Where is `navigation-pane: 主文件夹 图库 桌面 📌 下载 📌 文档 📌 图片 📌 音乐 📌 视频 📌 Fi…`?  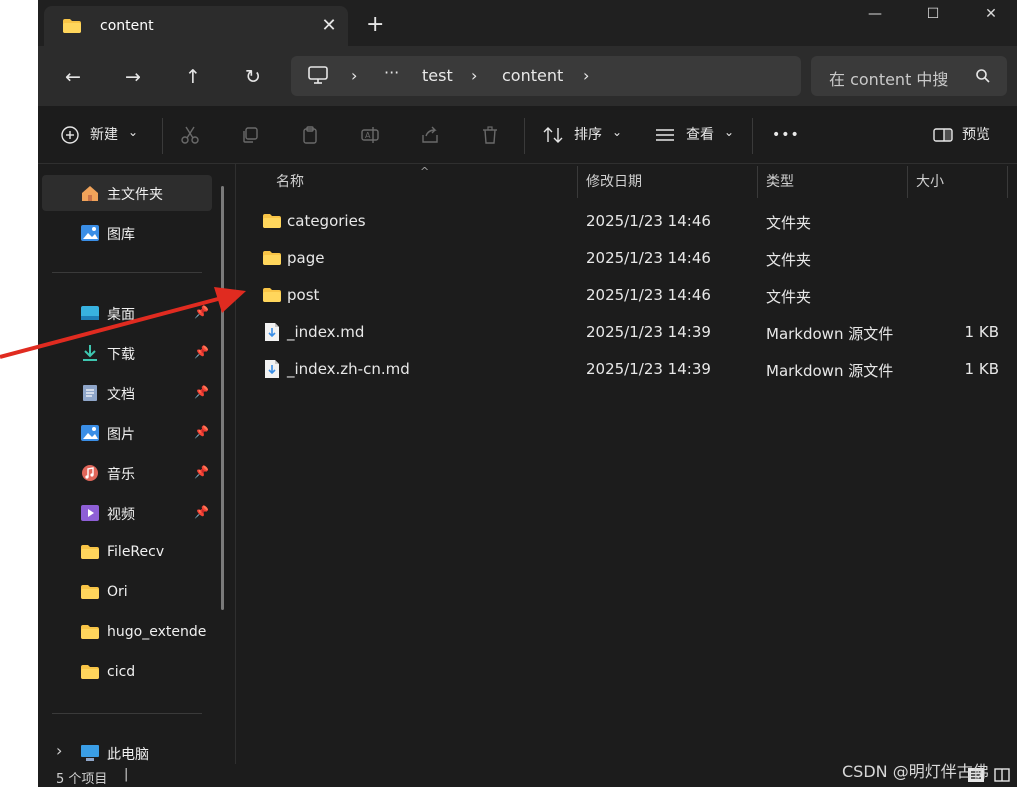 navigation-pane: 主文件夹 图库 桌面 📌 下载 📌 文档 📌 图片 📌 音乐 📌 视频 📌 Fi… is located at coordinates (136, 464).